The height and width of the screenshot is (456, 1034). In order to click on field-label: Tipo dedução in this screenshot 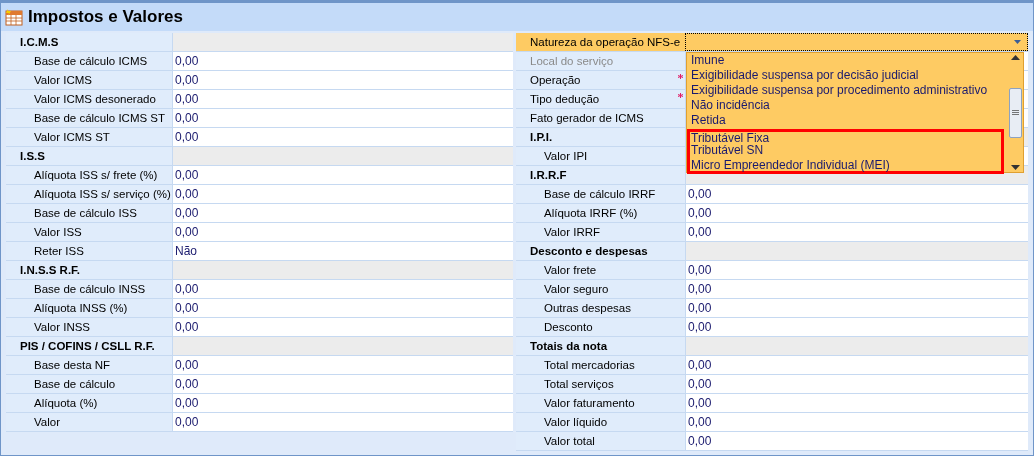, I will do `click(565, 99)`.